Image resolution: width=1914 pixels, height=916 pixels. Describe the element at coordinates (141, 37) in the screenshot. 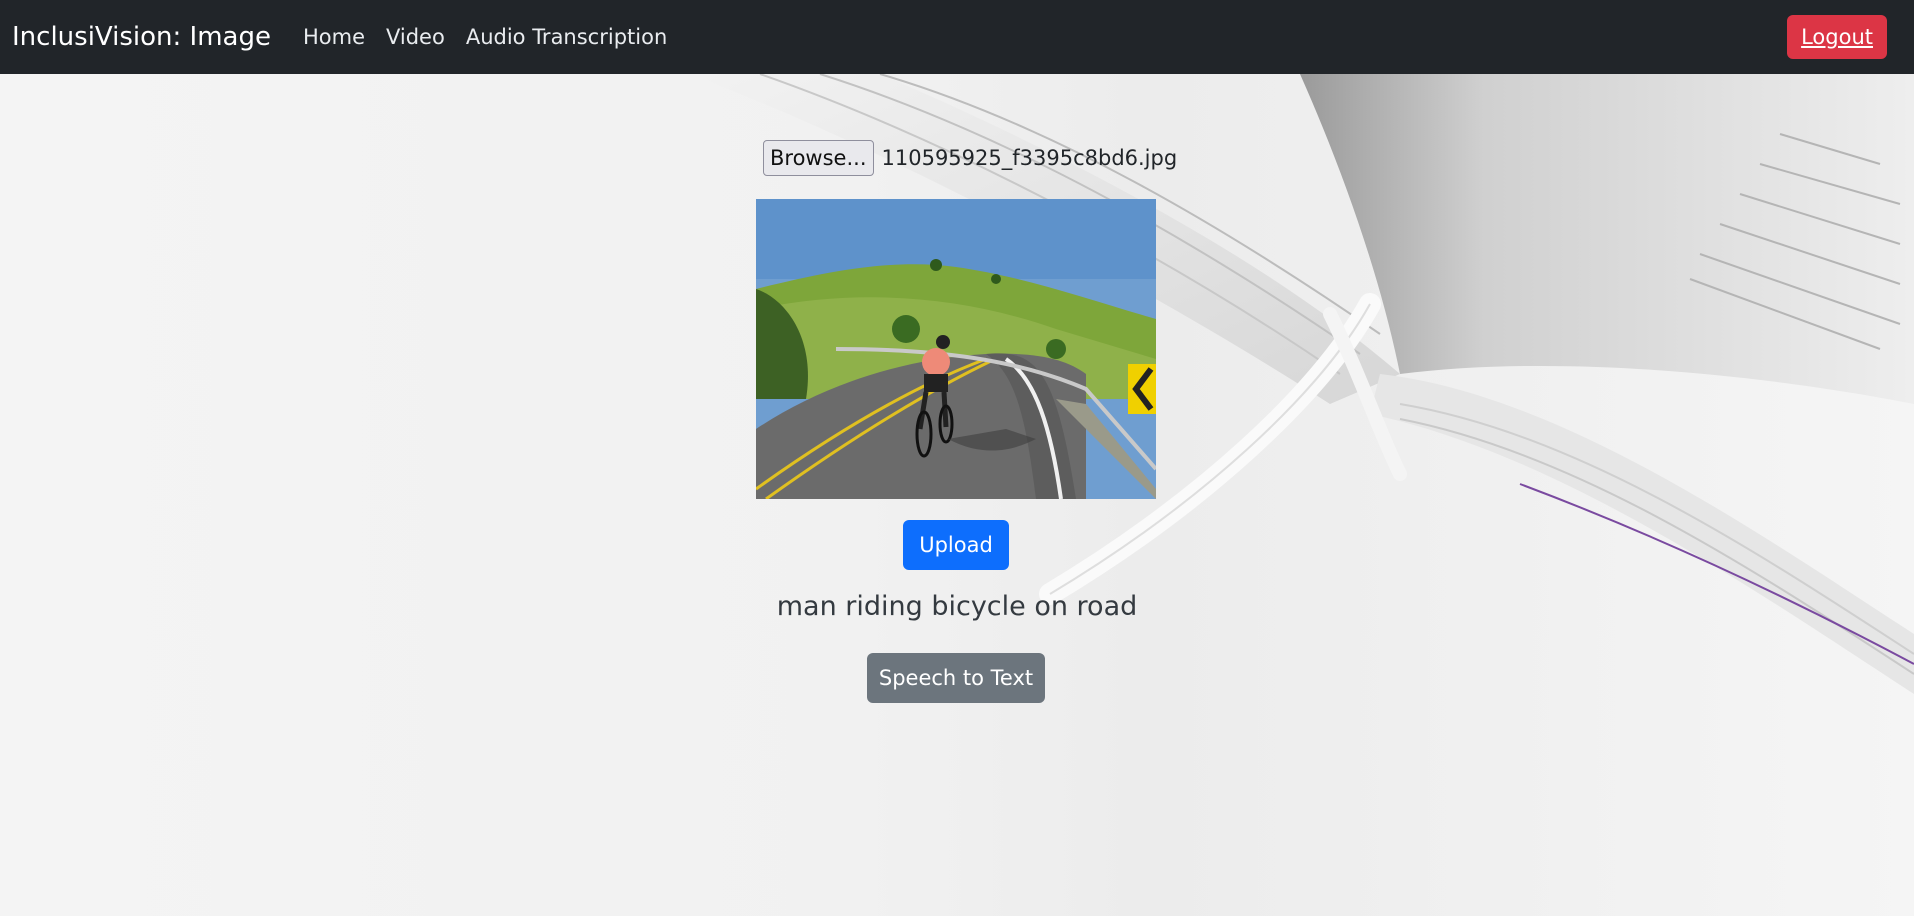

I see `brand-title: InclusiVision: Image` at that location.